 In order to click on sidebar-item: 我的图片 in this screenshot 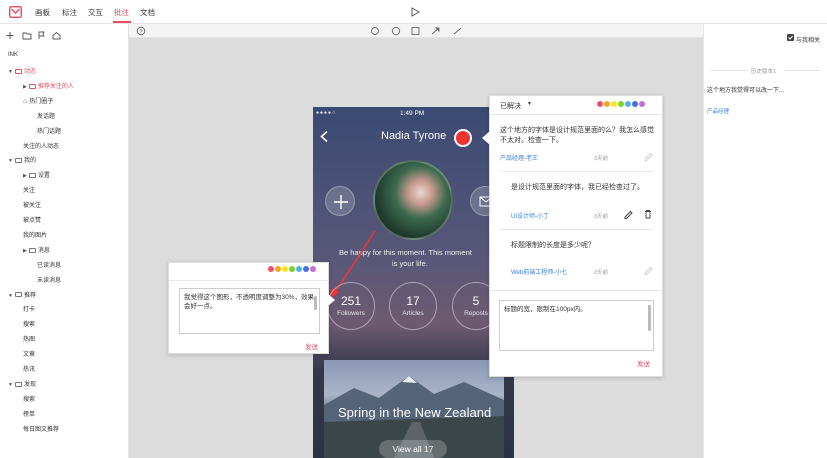, I will do `click(35, 234)`.